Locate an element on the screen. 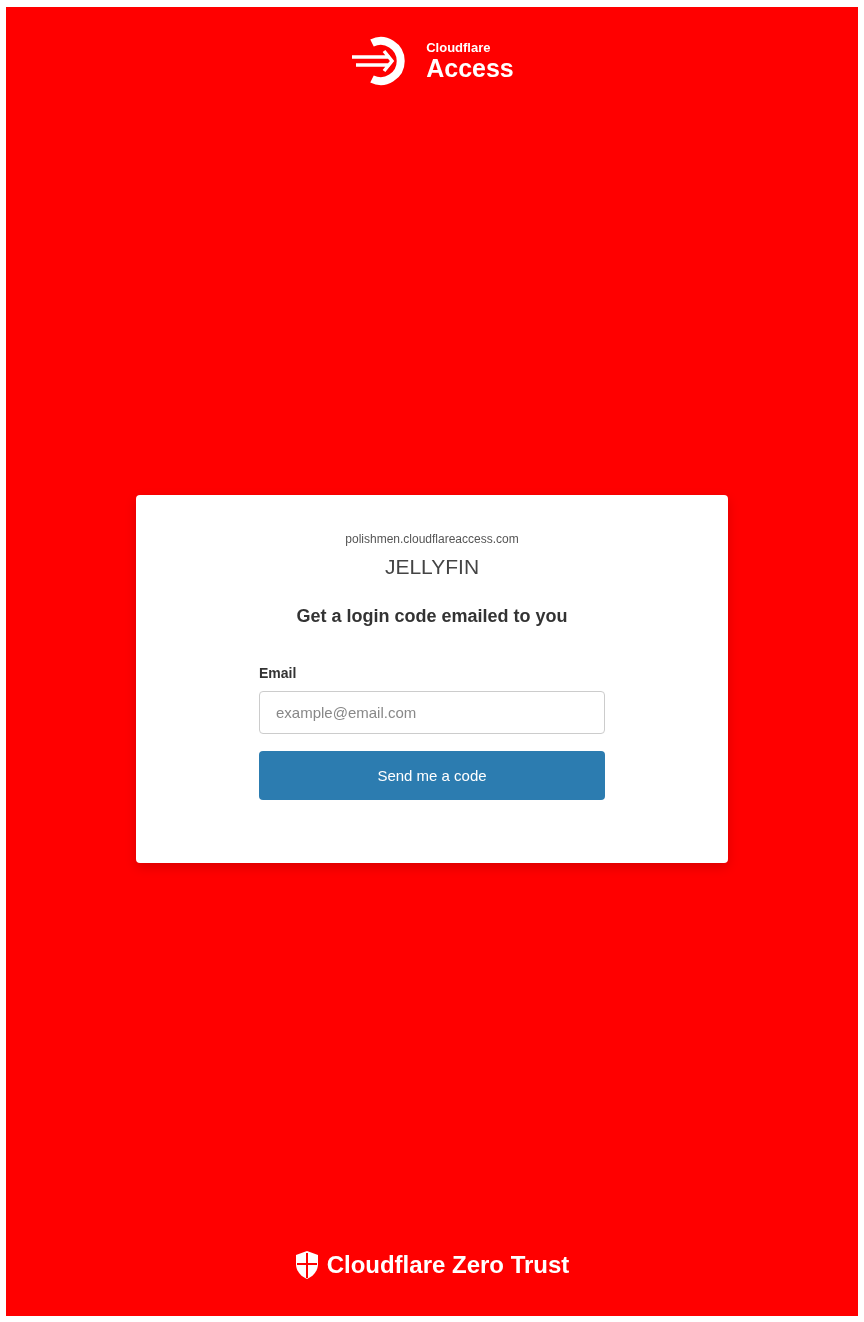 The height and width of the screenshot is (1322, 864). logo-brand: Cloudflare is located at coordinates (459, 47).